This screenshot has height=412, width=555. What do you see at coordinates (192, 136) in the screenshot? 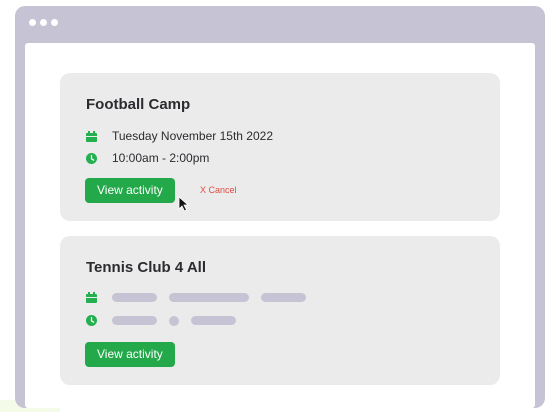
I see `activity-date: Tuesday November 15th 2022` at bounding box center [192, 136].